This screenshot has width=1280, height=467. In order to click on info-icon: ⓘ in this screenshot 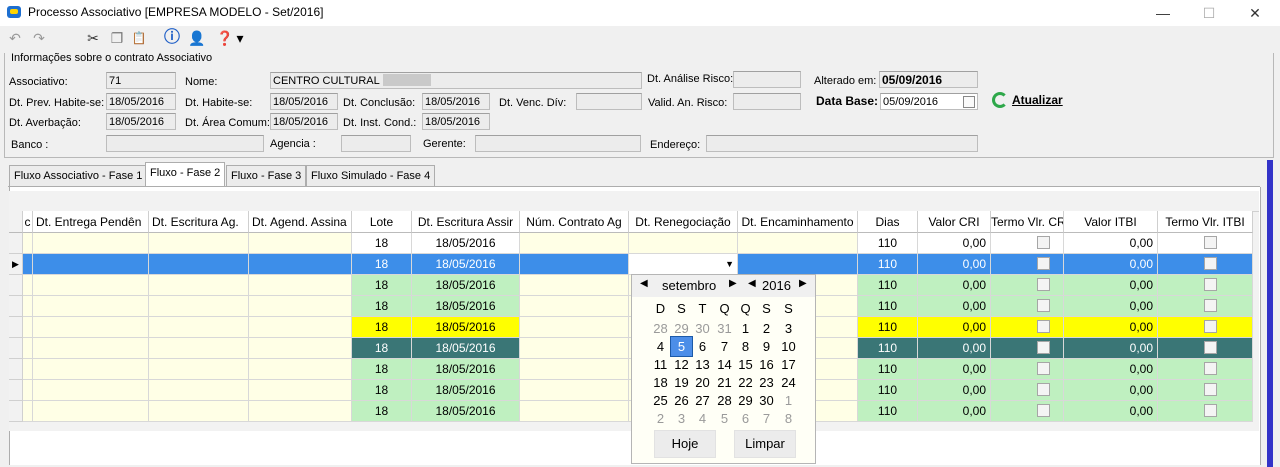, I will do `click(172, 38)`.